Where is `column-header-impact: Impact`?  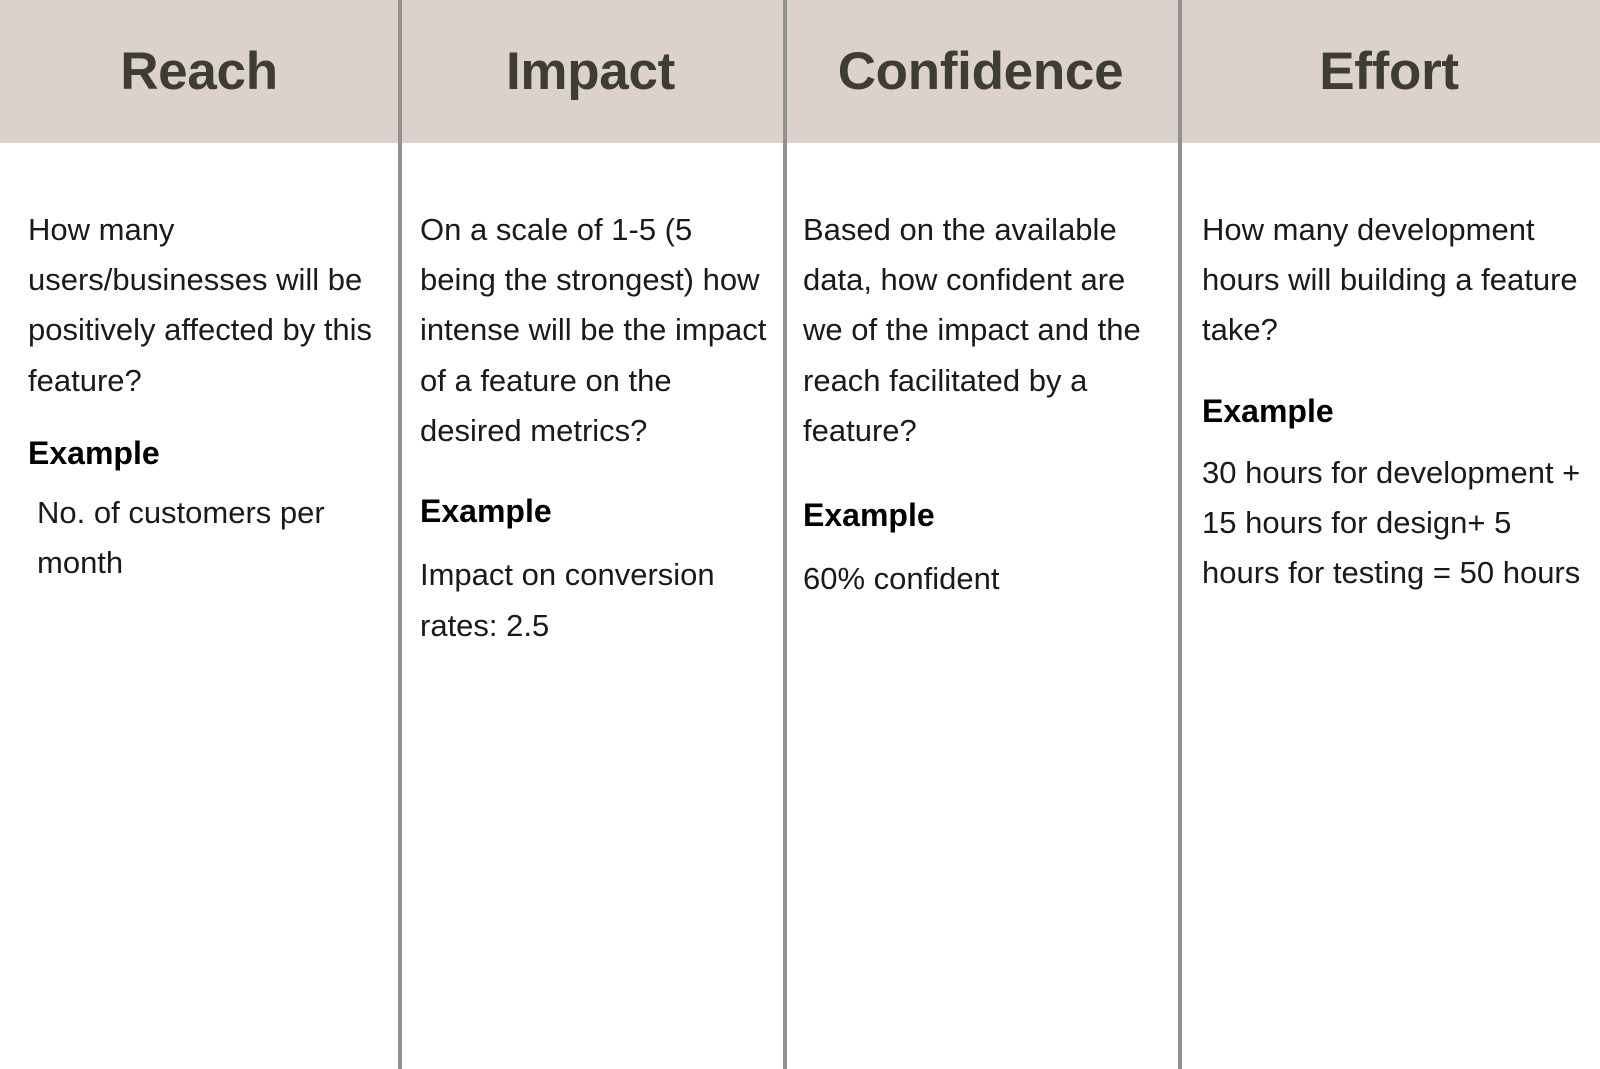
column-header-impact: Impact is located at coordinates (590, 71).